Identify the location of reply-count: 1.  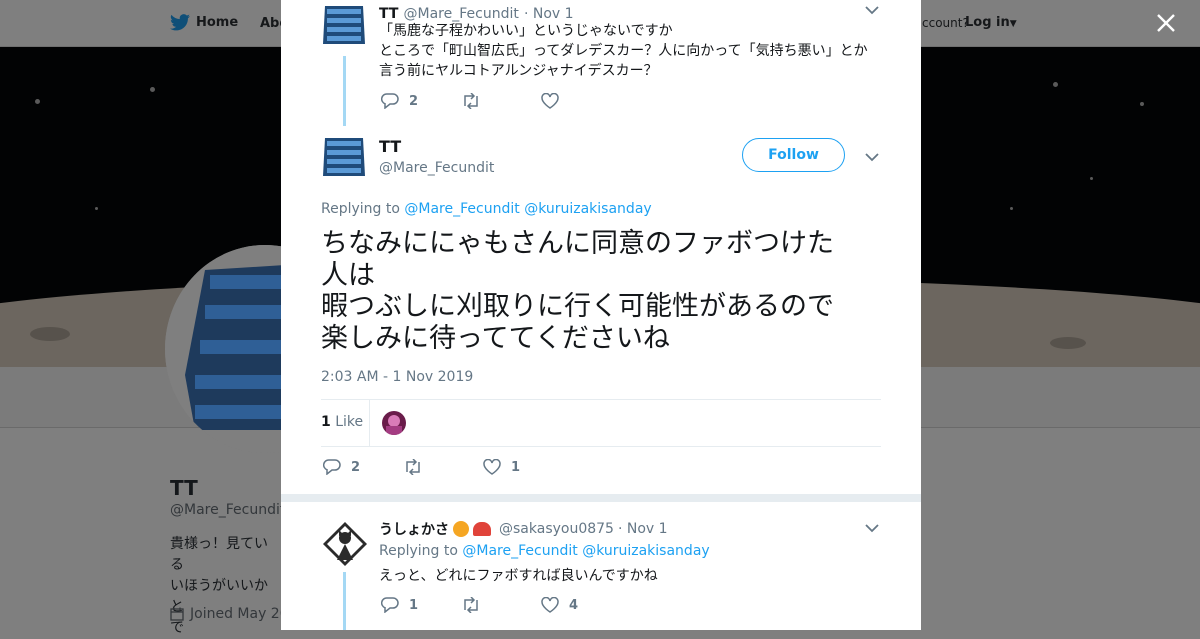
(414, 605).